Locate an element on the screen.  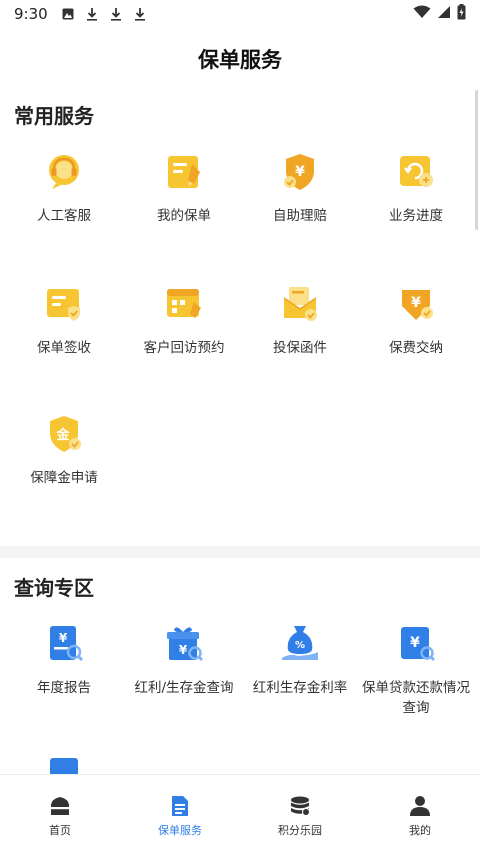
annual-report-icon: ¥ is located at coordinates (64, 644).